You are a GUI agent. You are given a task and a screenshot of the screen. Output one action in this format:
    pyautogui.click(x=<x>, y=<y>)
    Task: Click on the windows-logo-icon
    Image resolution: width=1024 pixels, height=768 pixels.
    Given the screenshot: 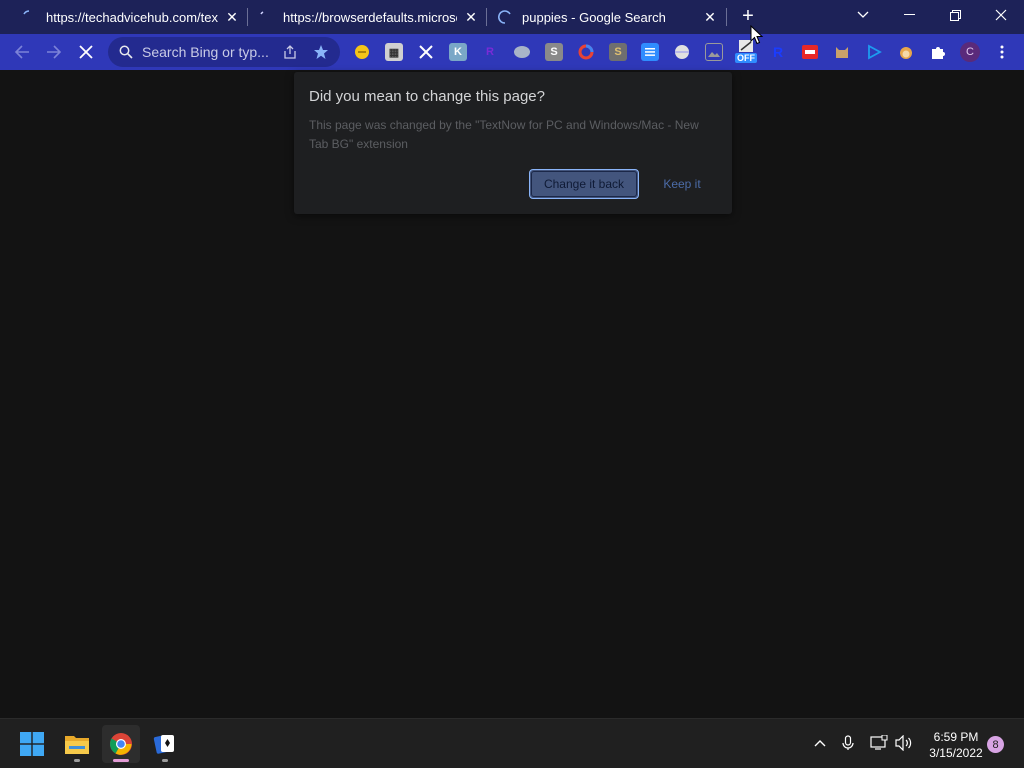 What is the action you would take?
    pyautogui.click(x=32, y=744)
    